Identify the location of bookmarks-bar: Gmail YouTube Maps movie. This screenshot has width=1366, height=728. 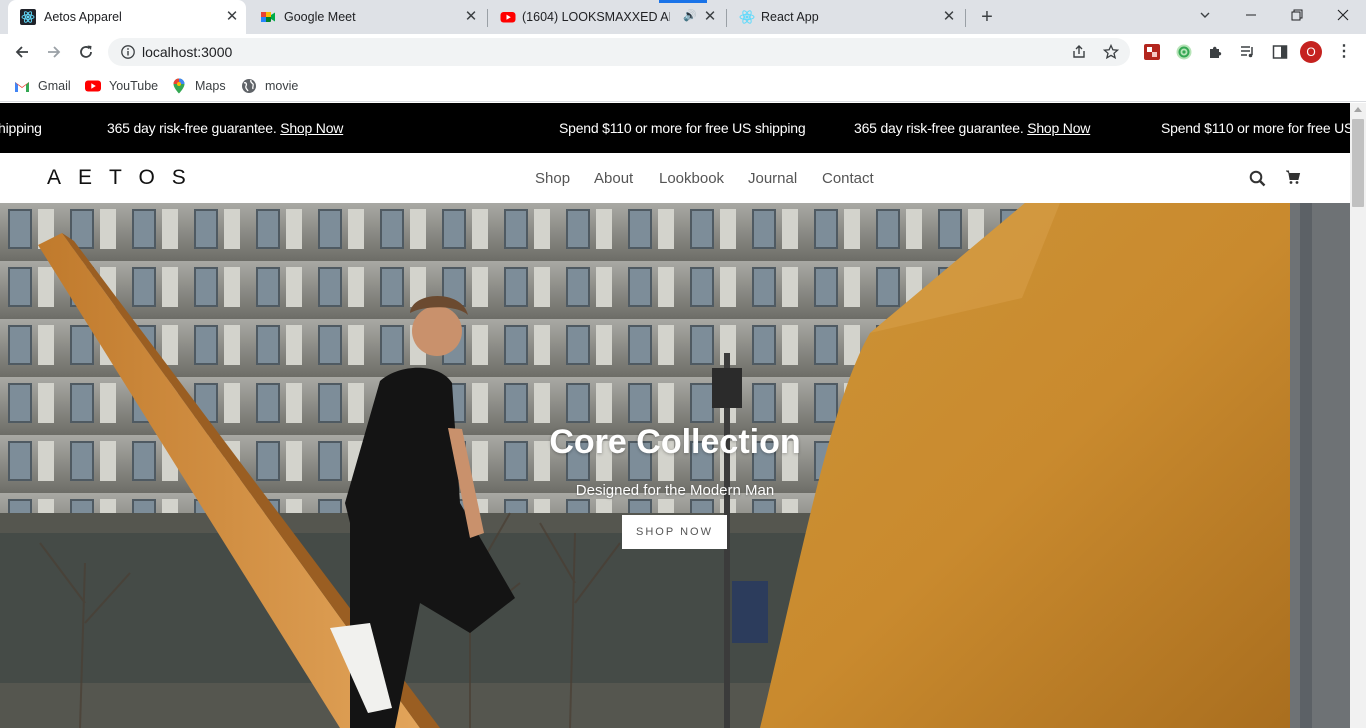
(683, 86).